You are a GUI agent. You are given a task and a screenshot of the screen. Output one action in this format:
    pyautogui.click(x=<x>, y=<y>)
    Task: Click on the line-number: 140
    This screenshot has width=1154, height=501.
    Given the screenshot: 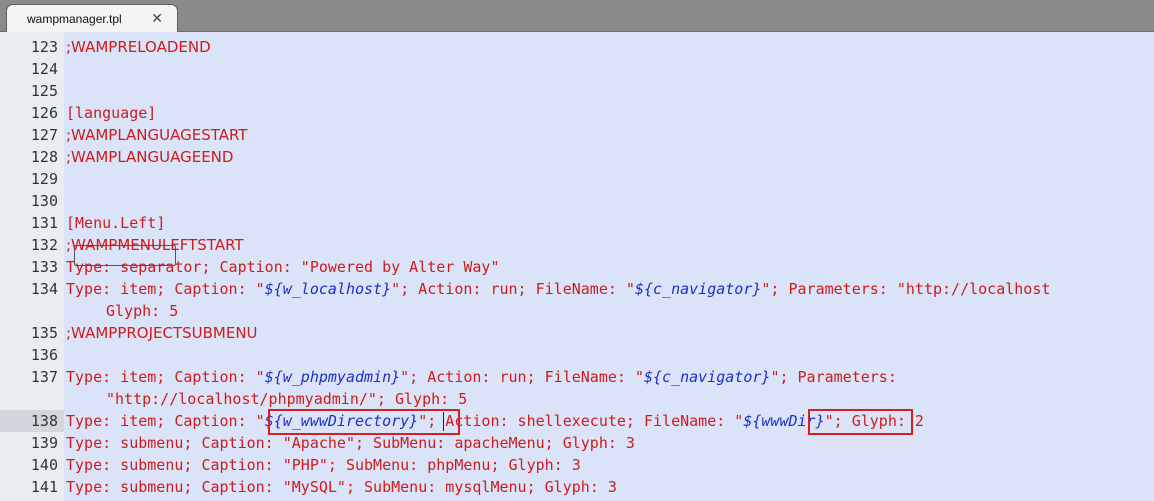 What is the action you would take?
    pyautogui.click(x=44, y=465)
    